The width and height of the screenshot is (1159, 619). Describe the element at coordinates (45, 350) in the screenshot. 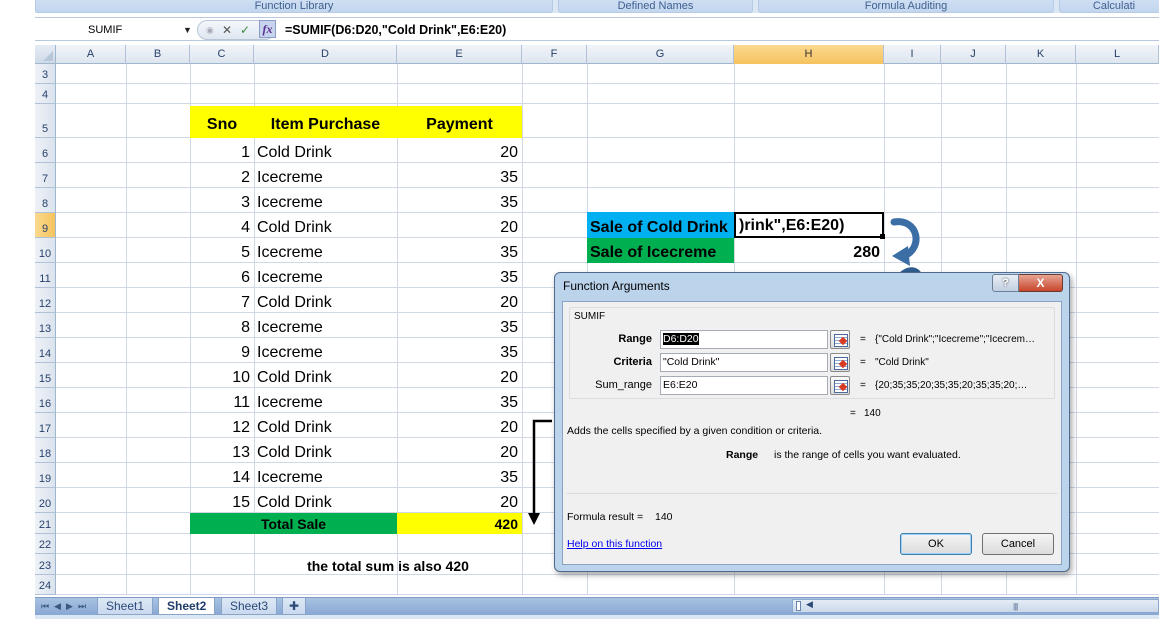

I see `row-header-14: 14` at that location.